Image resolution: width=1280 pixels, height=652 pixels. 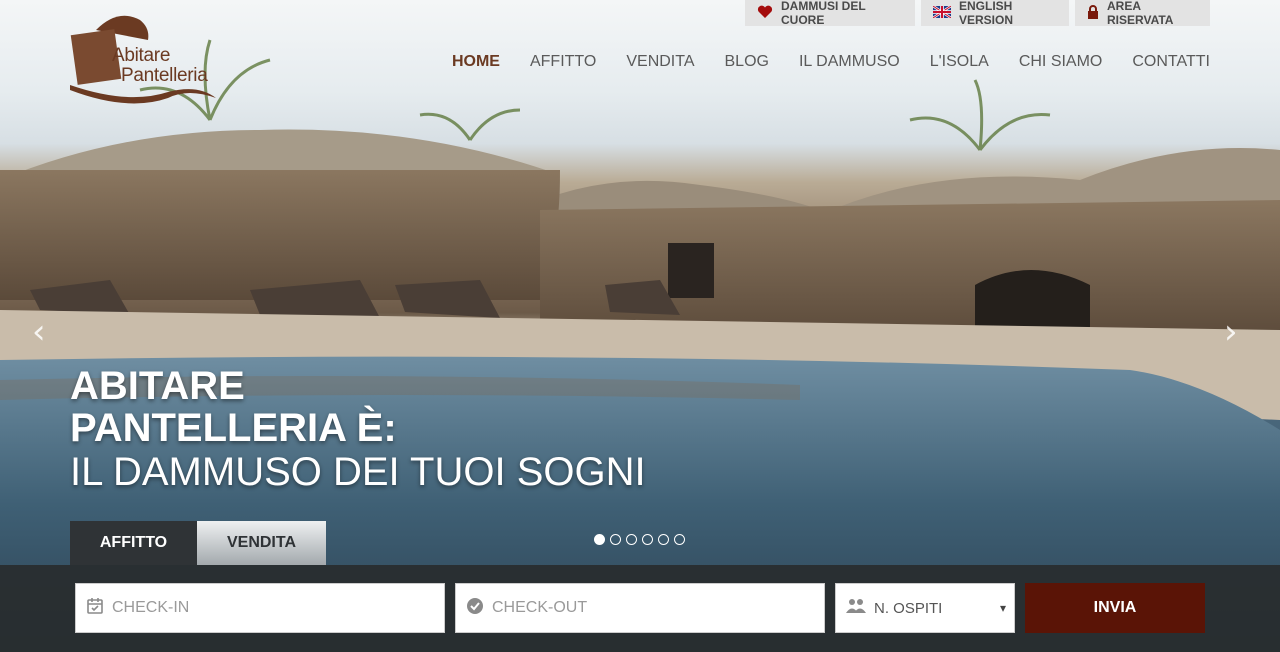 What do you see at coordinates (39, 332) in the screenshot?
I see `carousel-prev-icon: ‹` at bounding box center [39, 332].